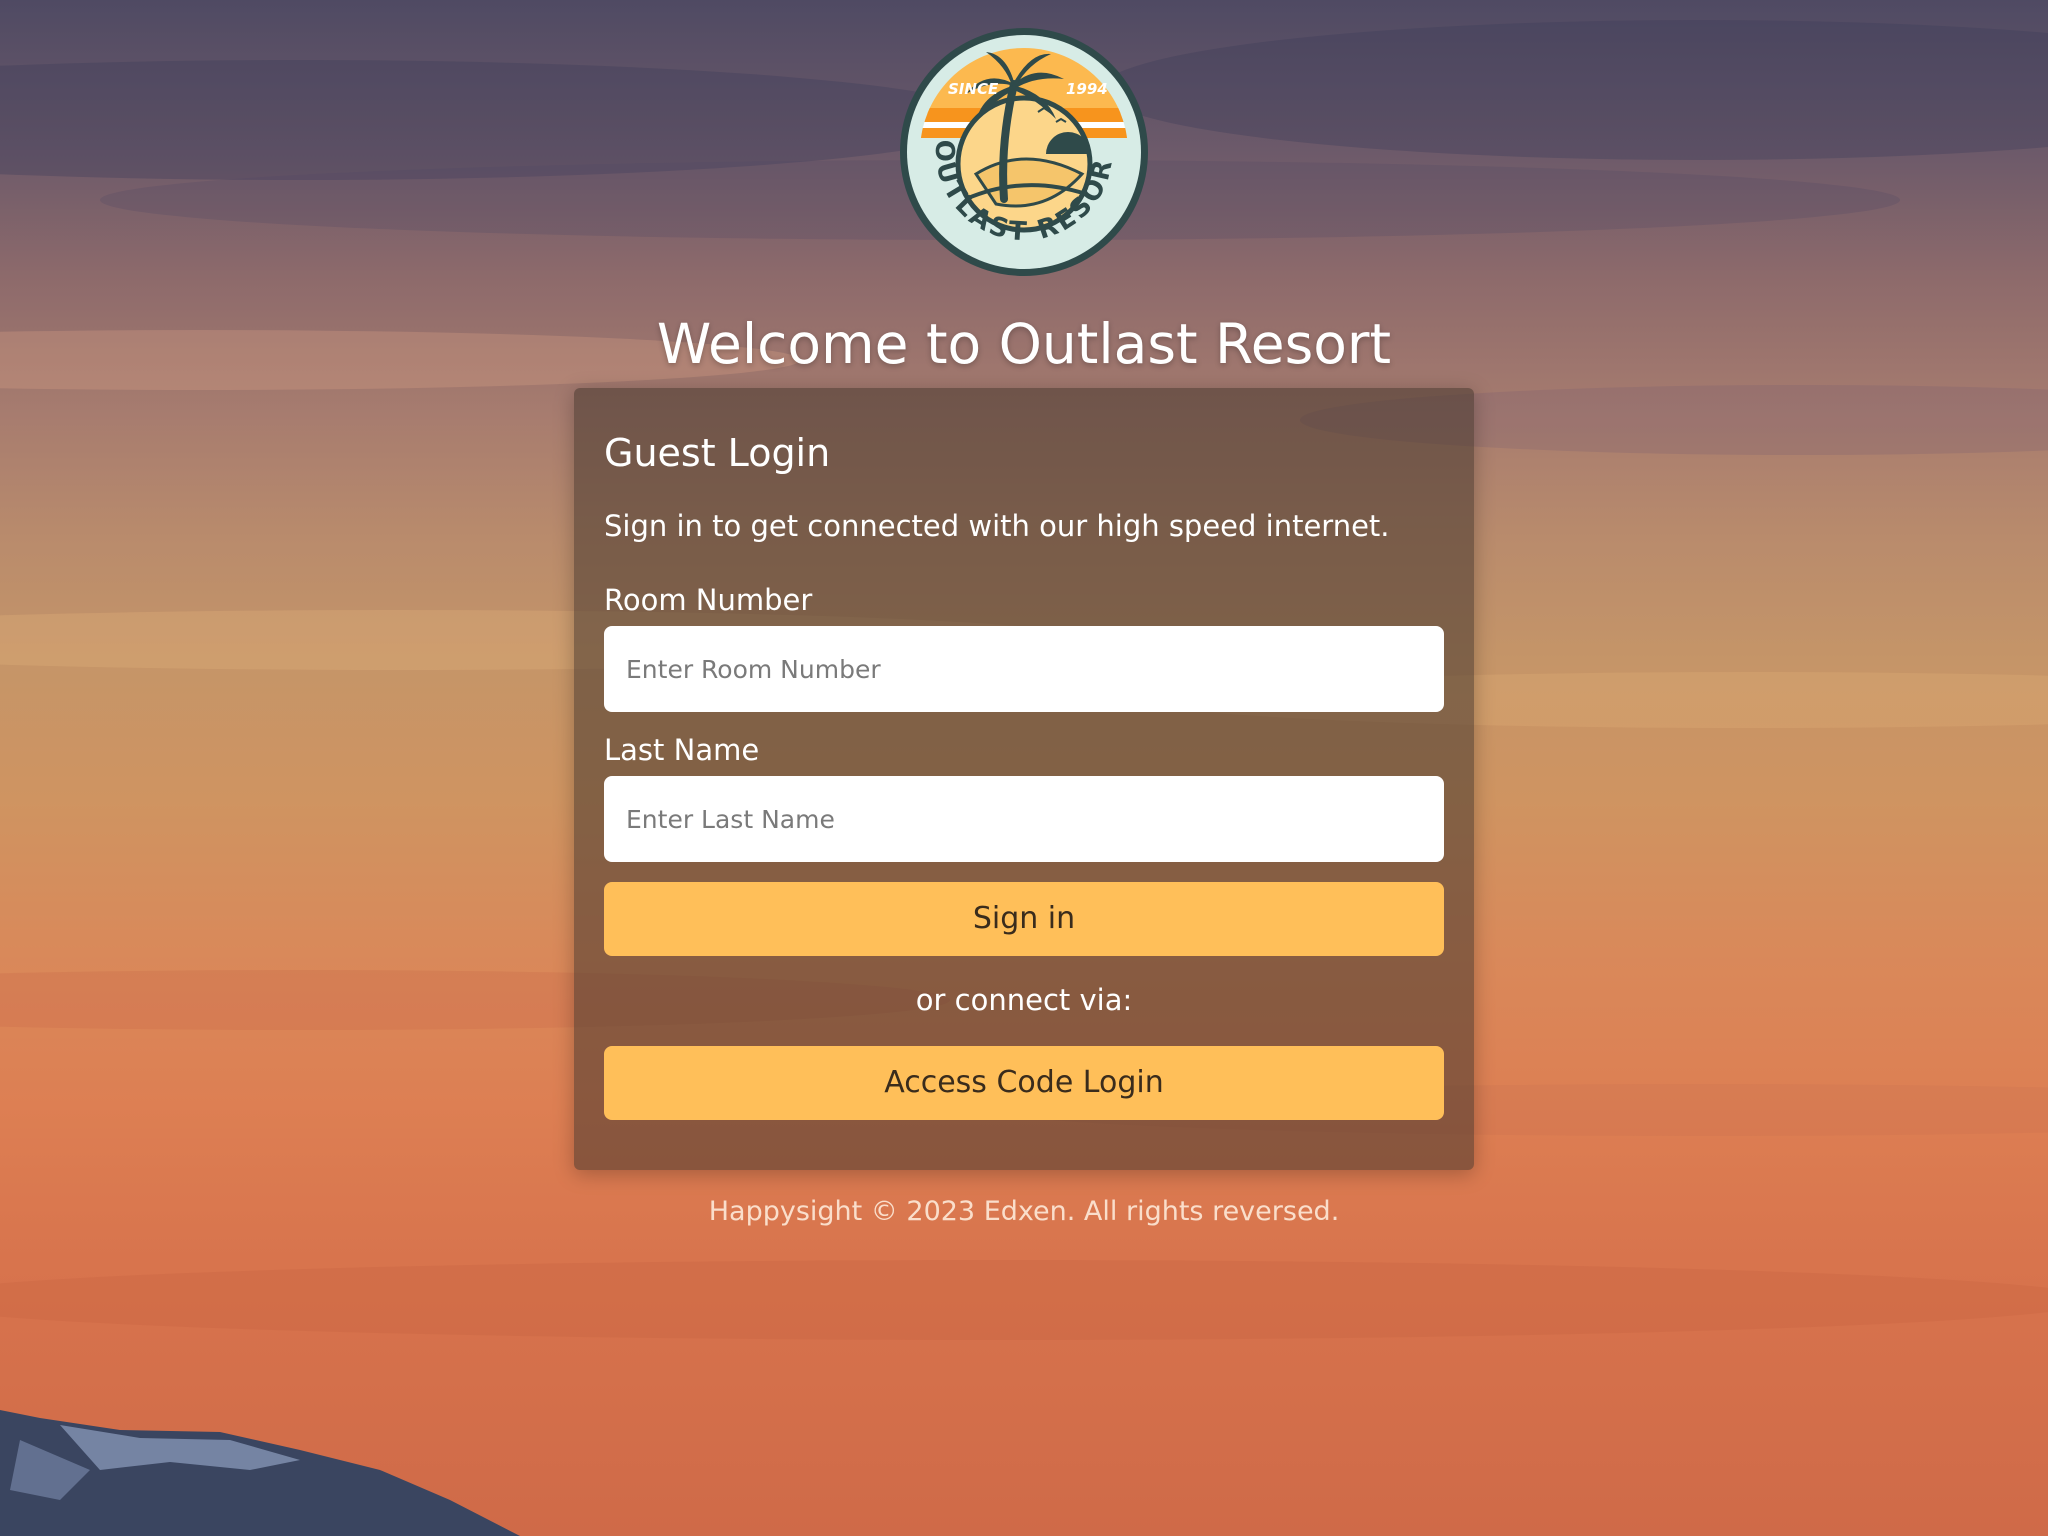 The image size is (2048, 1536). Describe the element at coordinates (1087, 89) in the screenshot. I see `logo-year-text: 1994` at that location.